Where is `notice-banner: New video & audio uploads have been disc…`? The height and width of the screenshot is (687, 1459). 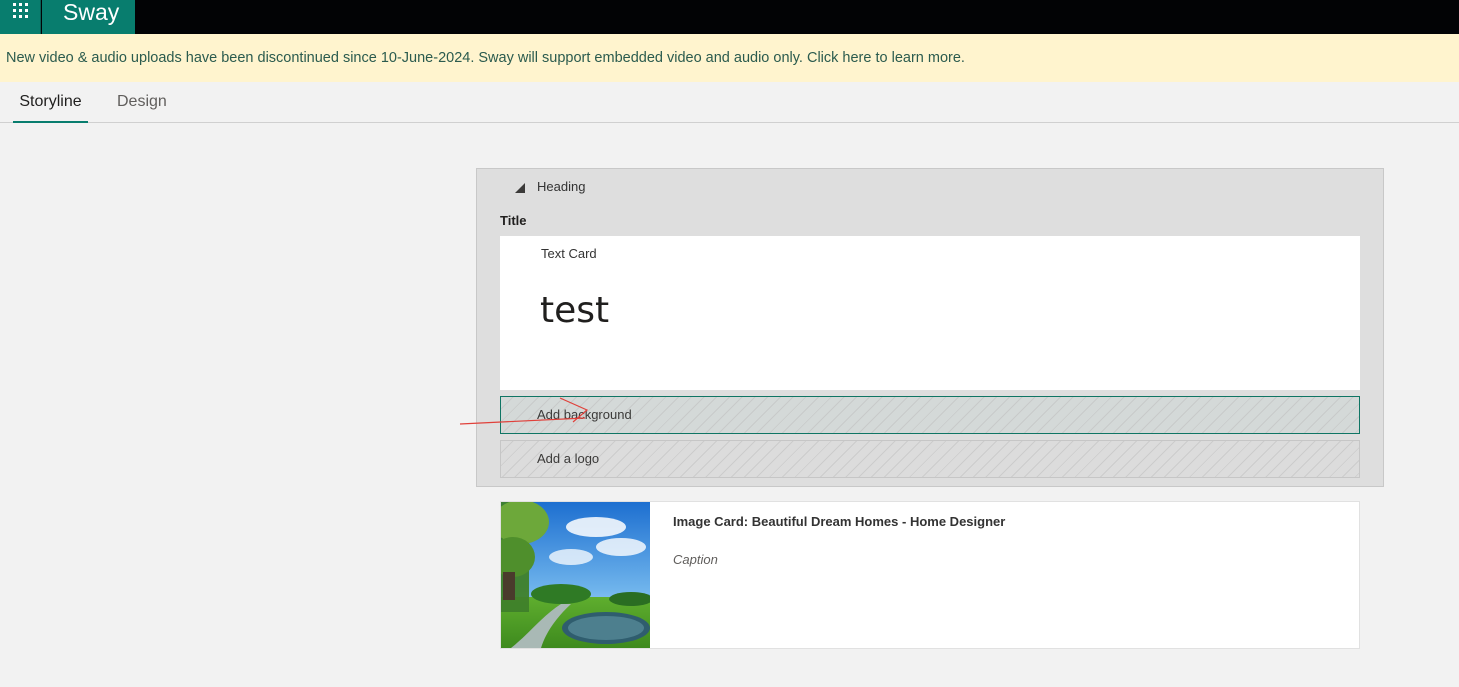 notice-banner: New video & audio uploads have been disc… is located at coordinates (729, 58).